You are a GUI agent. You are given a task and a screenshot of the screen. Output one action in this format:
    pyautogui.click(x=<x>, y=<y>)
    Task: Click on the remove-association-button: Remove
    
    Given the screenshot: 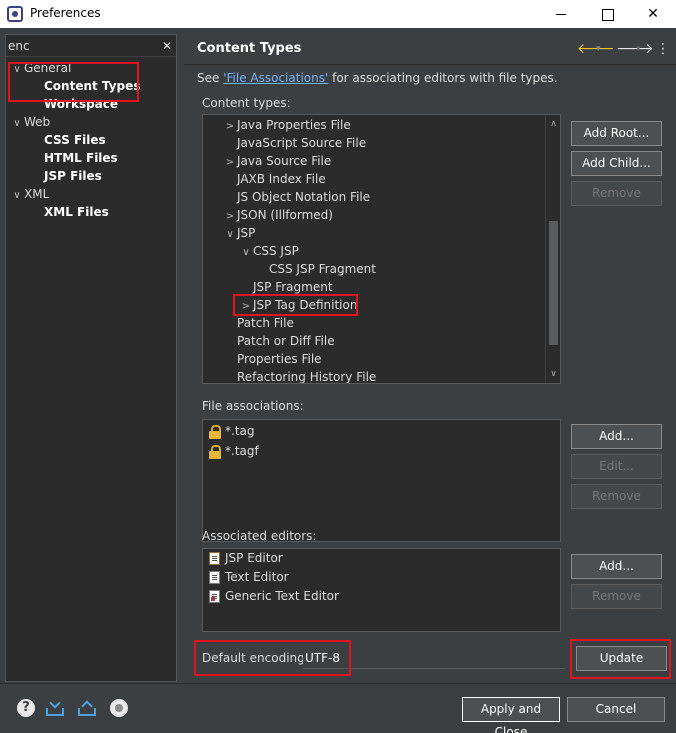 What is the action you would take?
    pyautogui.click(x=616, y=496)
    